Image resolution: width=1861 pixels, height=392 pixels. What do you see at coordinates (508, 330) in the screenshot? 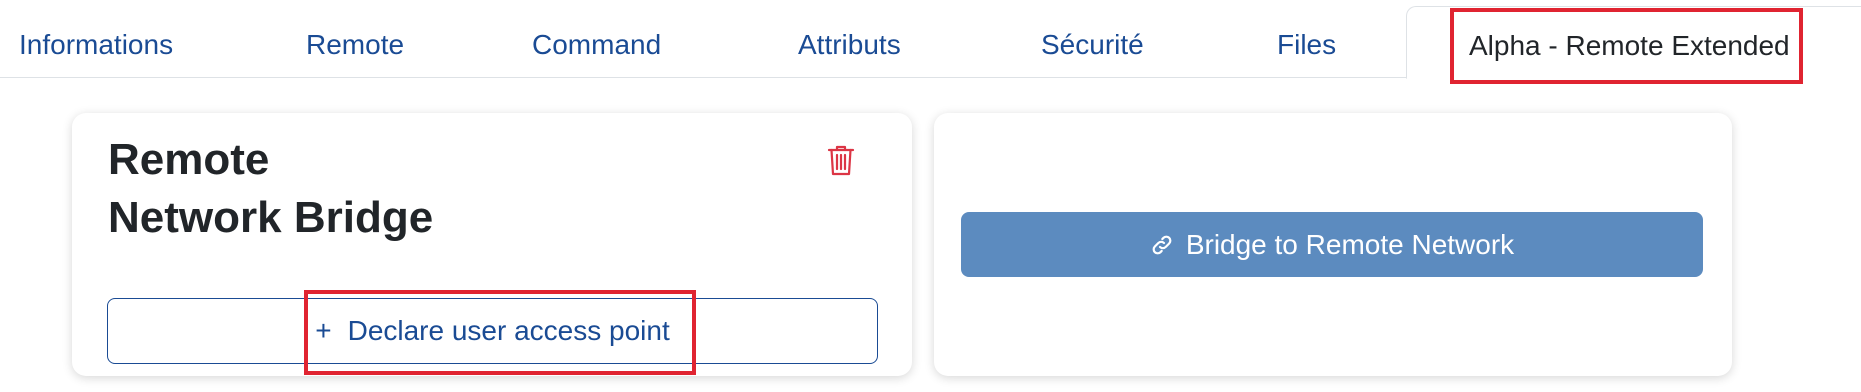
I see `declare-button-label: Declare user access point` at bounding box center [508, 330].